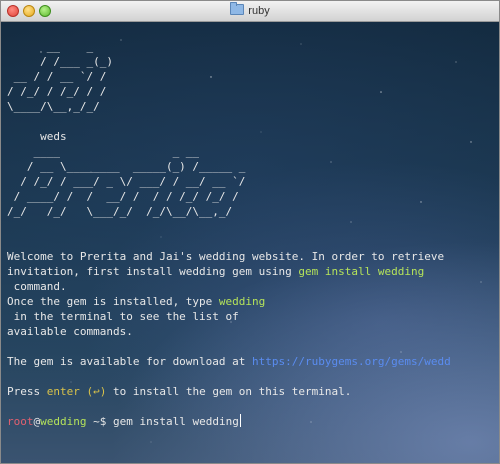 This screenshot has height=464, width=500. I want to click on install-command-highlight: gem install wedding, so click(361, 271).